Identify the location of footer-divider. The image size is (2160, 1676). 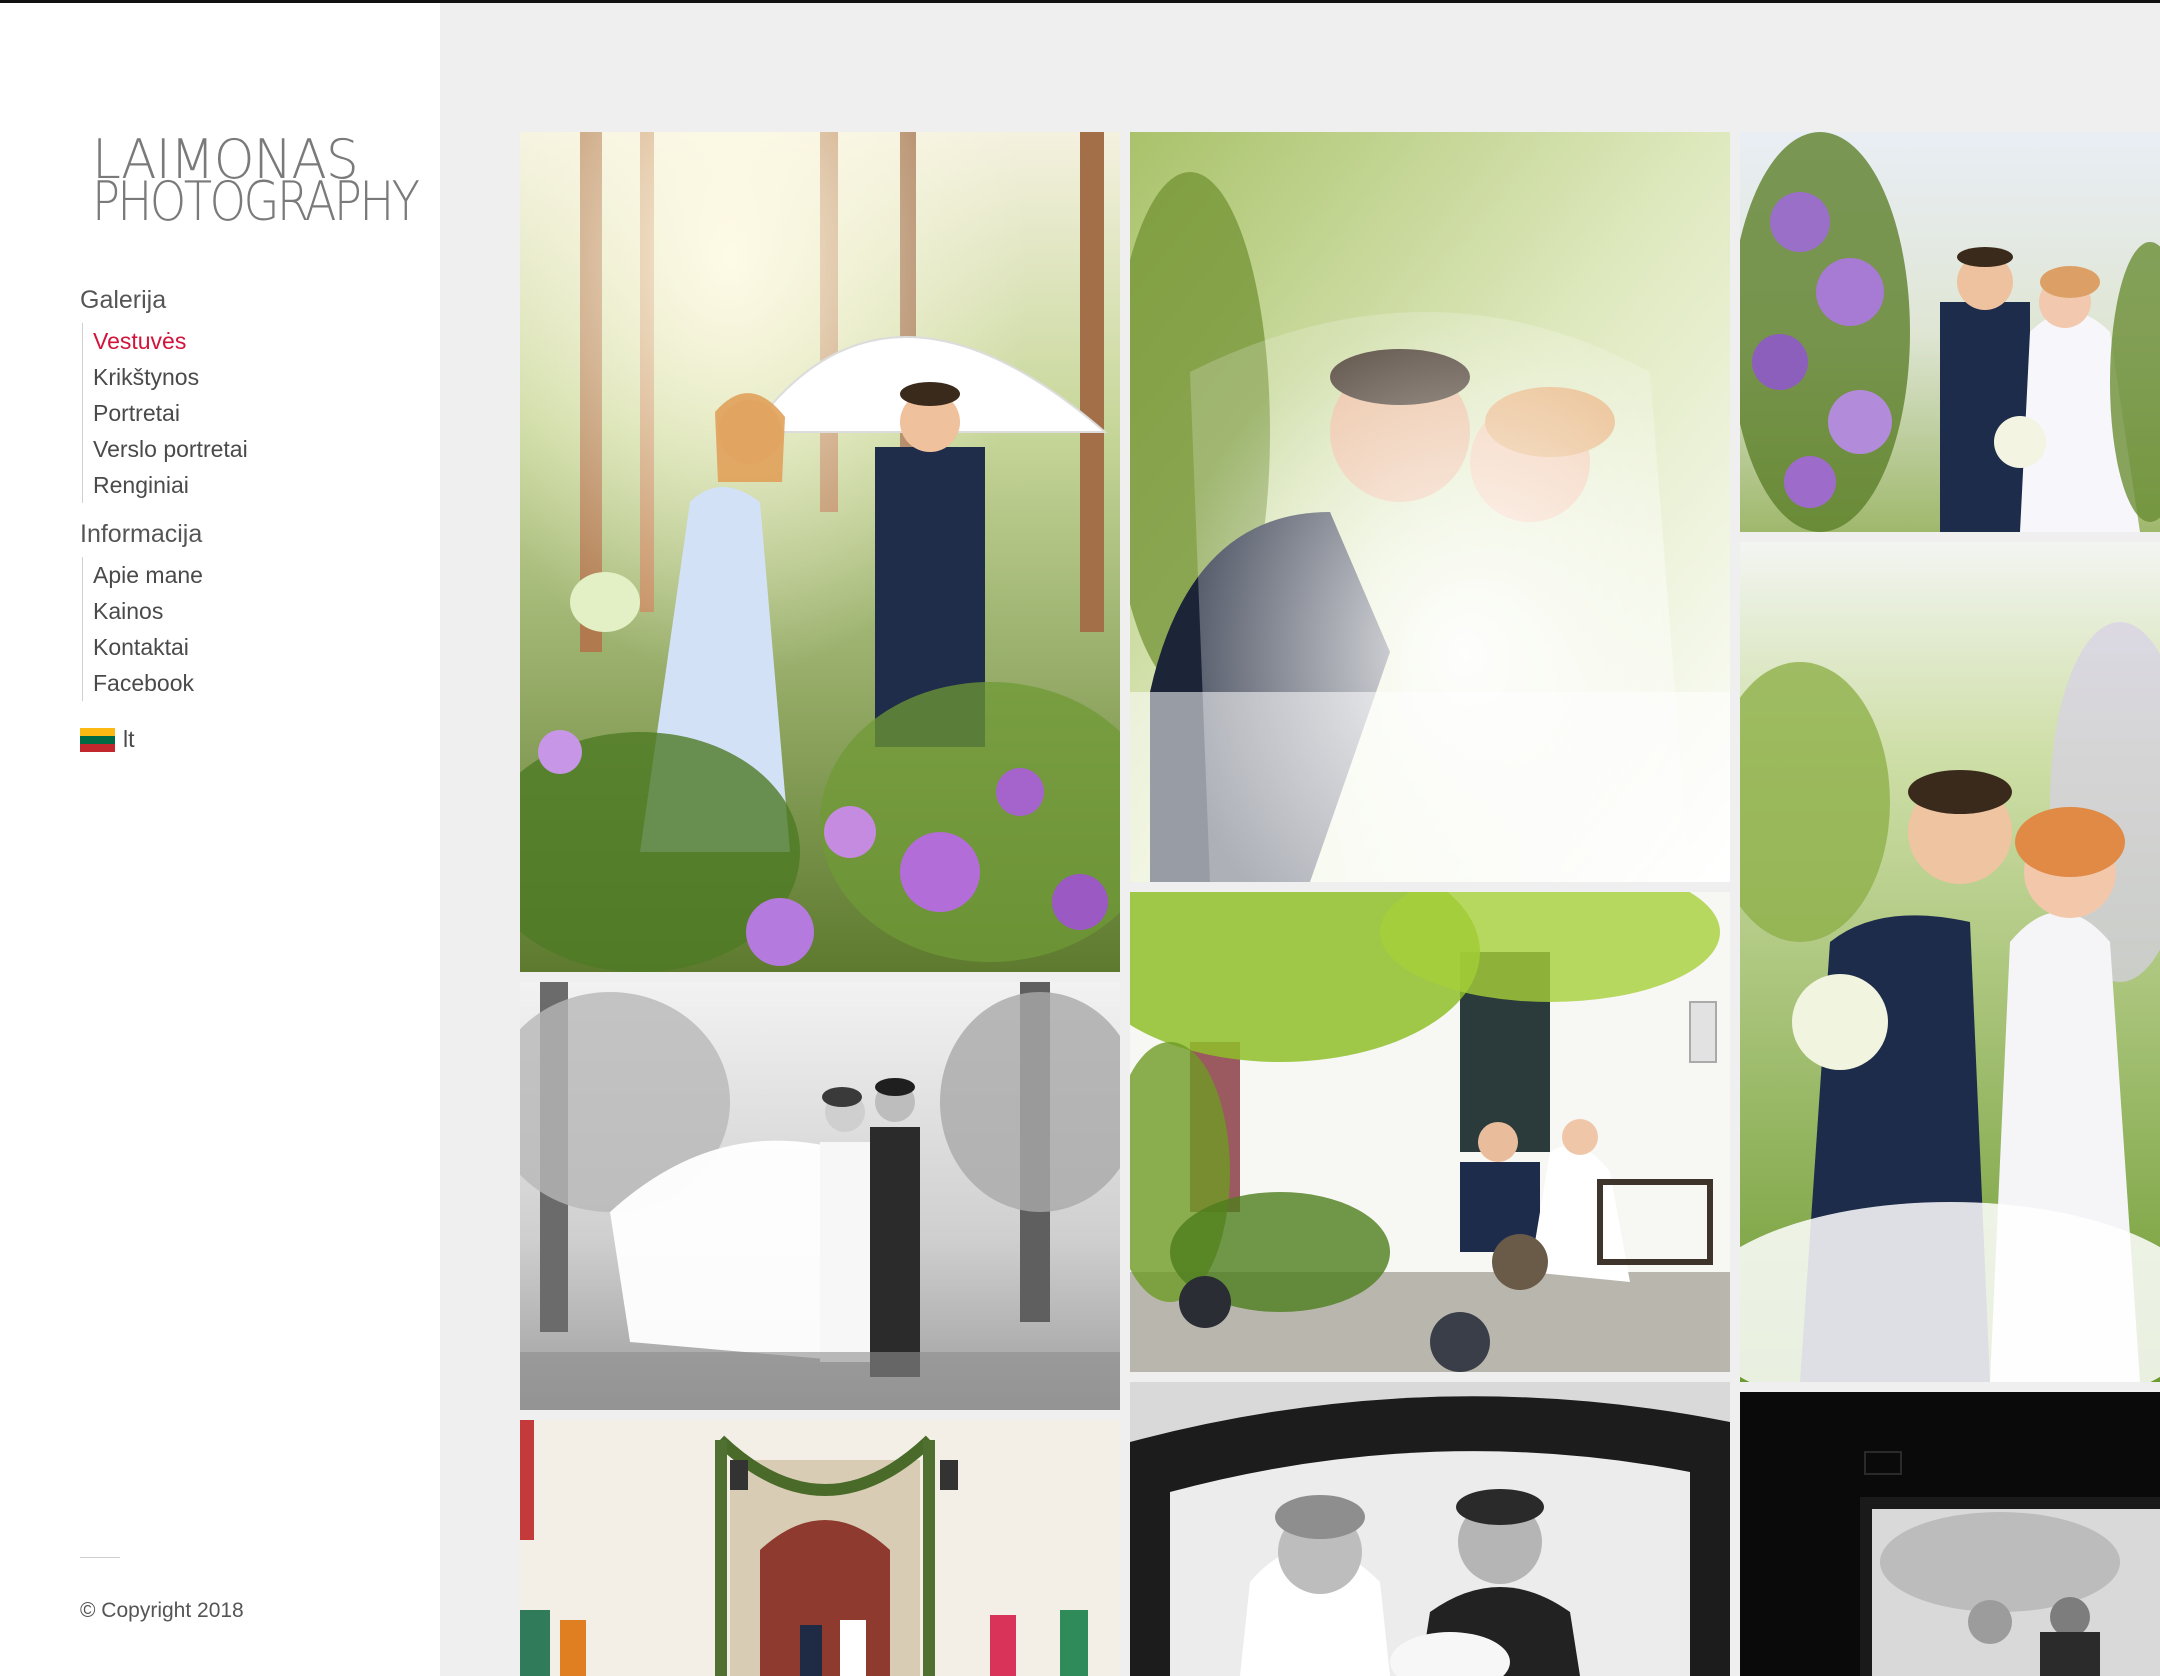
(100, 1557).